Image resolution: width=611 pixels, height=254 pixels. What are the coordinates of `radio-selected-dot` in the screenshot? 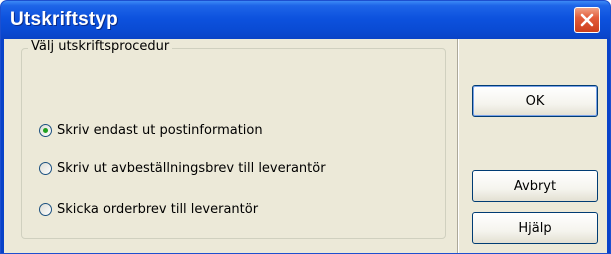 It's located at (45, 130).